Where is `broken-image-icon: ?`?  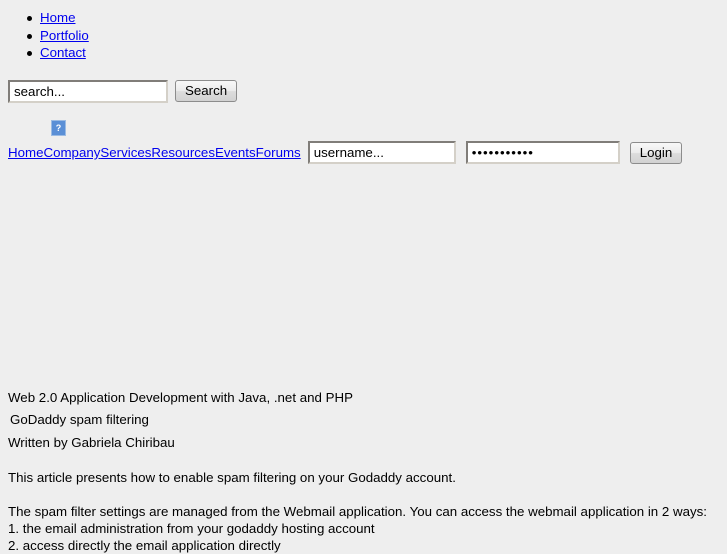
broken-image-icon: ? is located at coordinates (58, 128).